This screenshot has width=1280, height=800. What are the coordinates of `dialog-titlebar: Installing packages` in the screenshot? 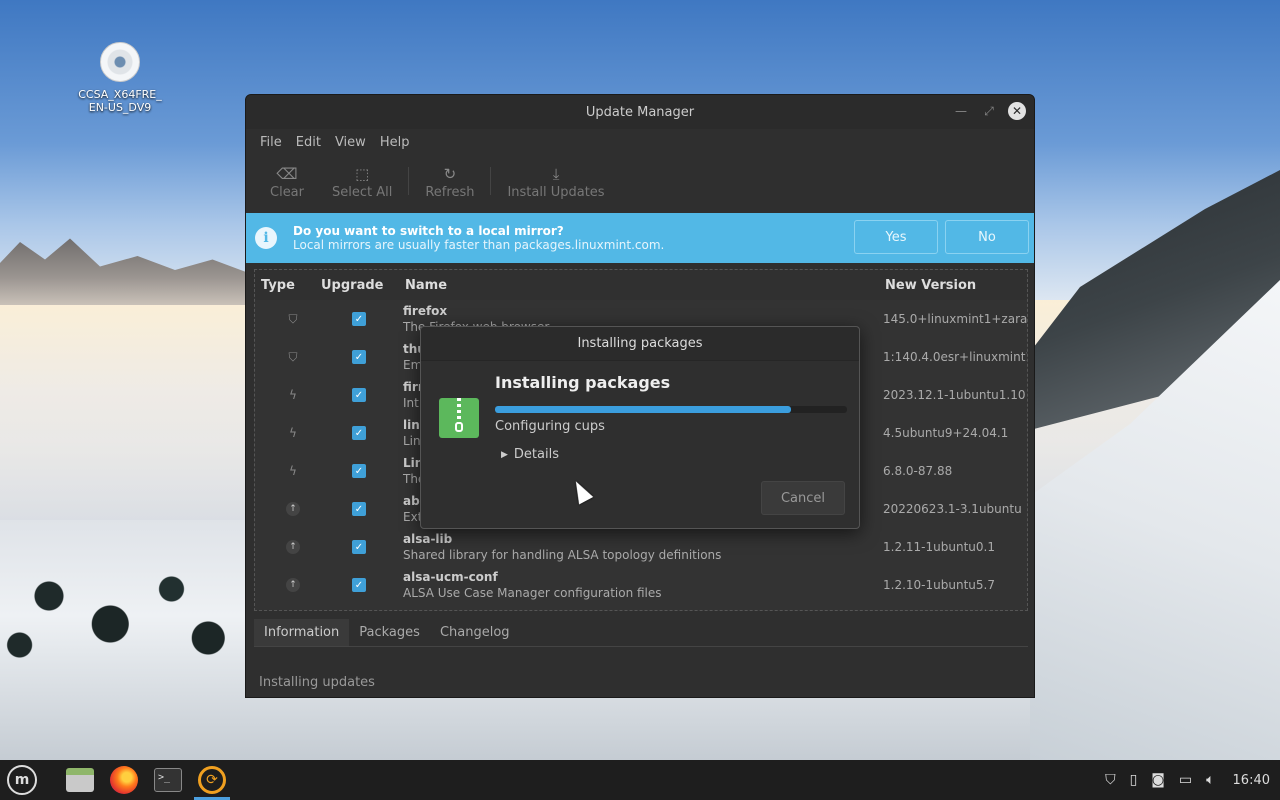 It's located at (640, 344).